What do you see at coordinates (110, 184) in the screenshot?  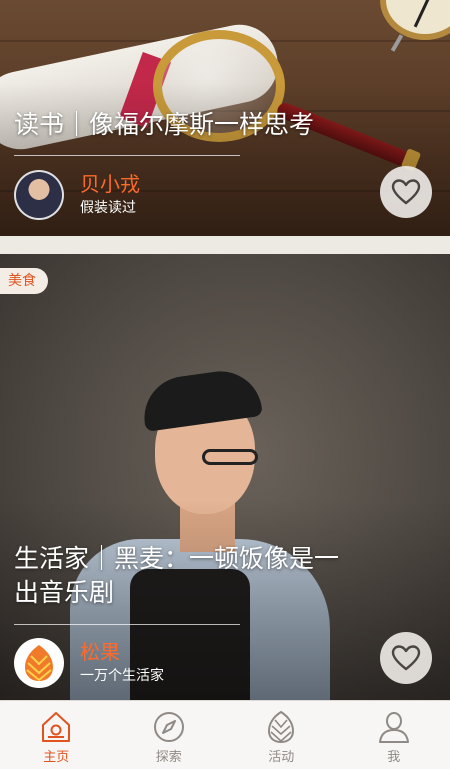 I see `author-name: 贝小戎` at bounding box center [110, 184].